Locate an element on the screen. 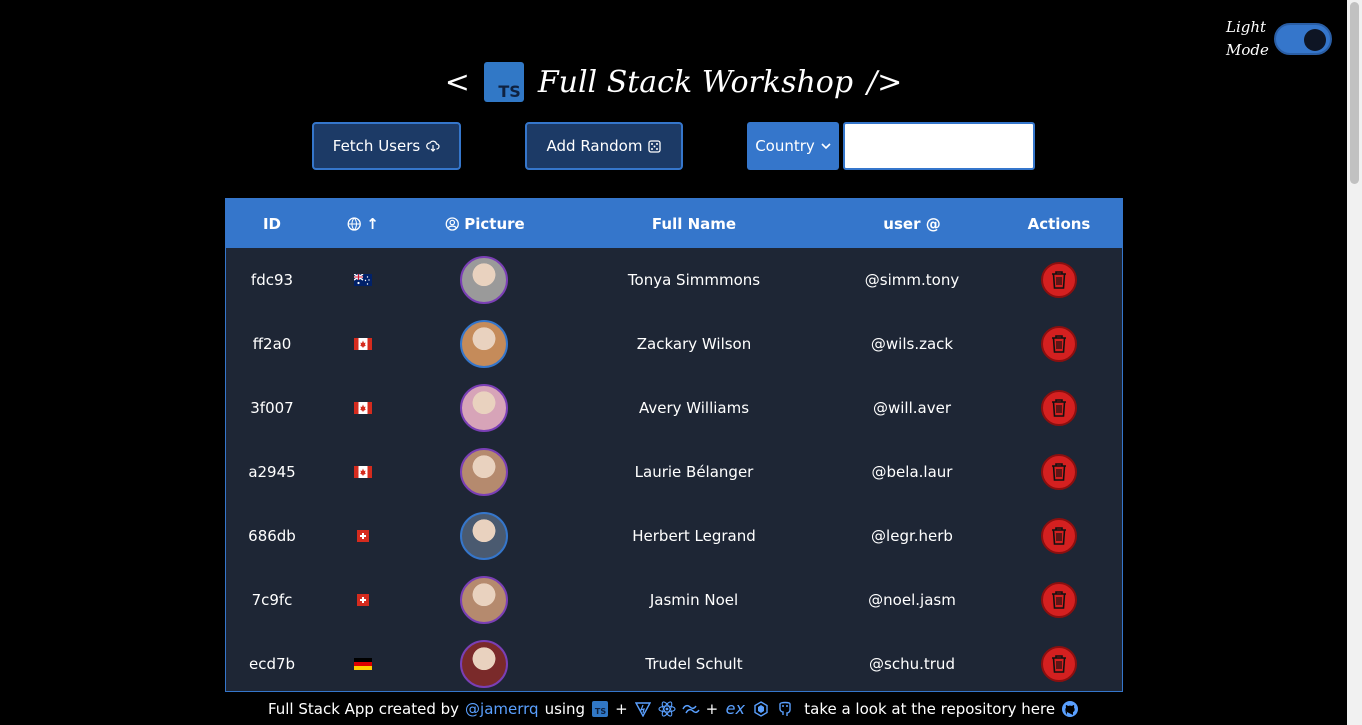  column-actions: Actions is located at coordinates (1059, 223).